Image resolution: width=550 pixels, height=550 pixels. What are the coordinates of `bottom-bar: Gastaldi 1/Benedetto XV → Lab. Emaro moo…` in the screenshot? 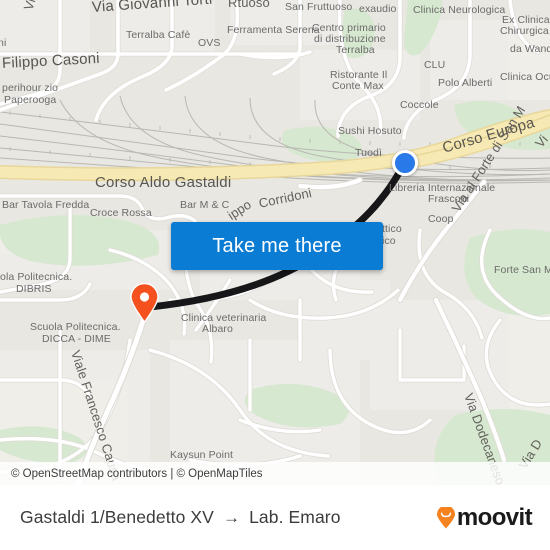 It's located at (275, 517).